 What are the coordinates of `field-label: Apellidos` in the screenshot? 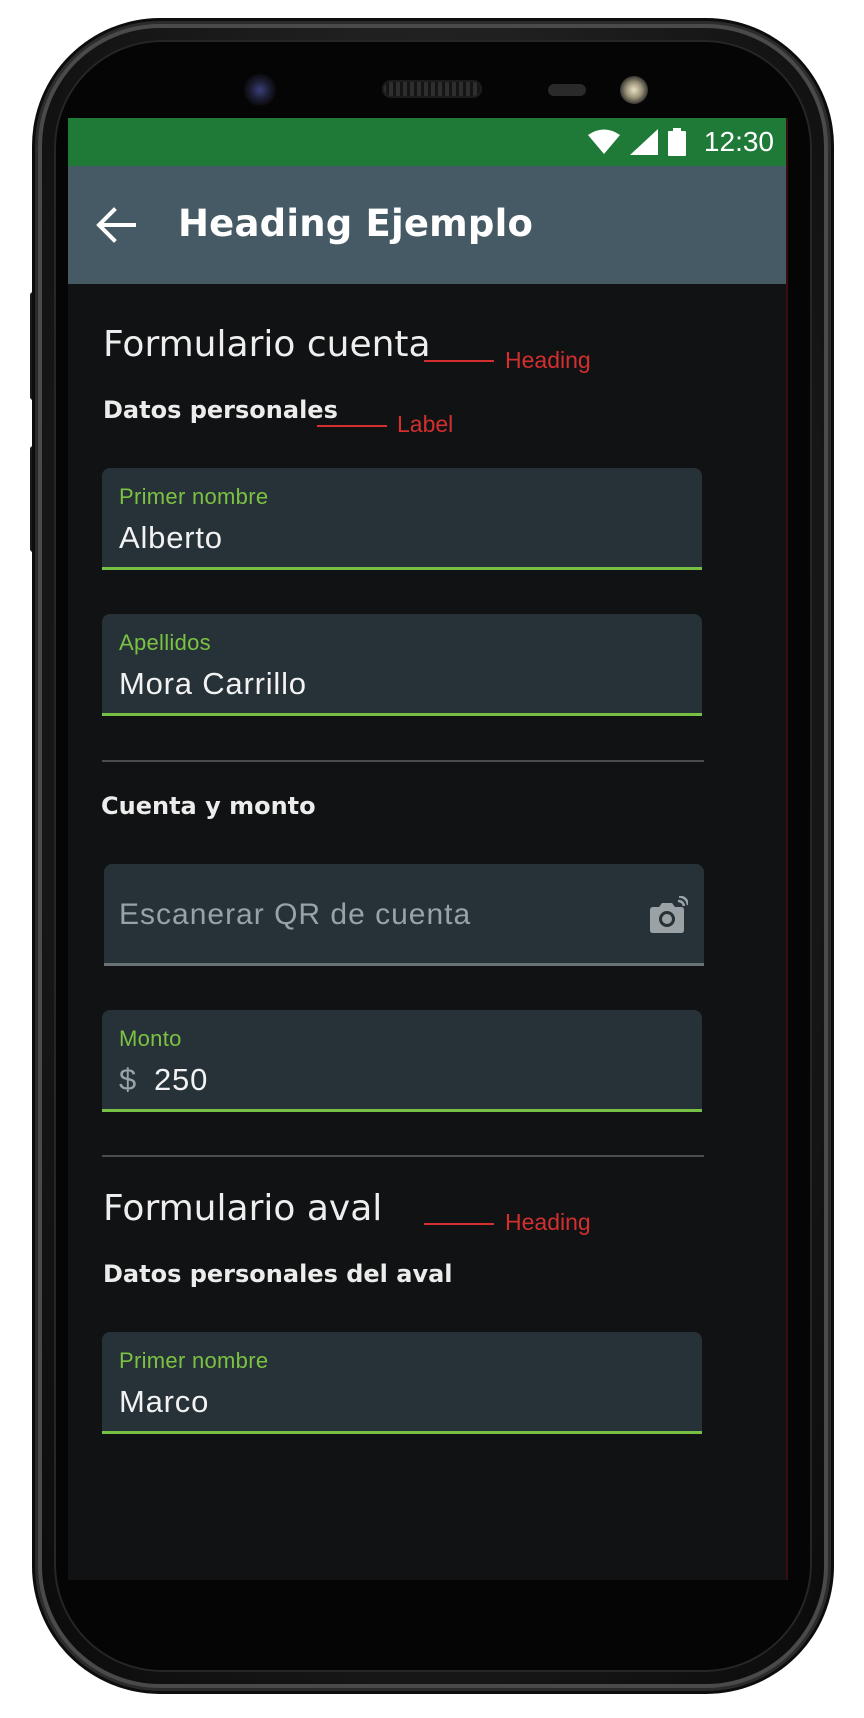 It's located at (165, 642).